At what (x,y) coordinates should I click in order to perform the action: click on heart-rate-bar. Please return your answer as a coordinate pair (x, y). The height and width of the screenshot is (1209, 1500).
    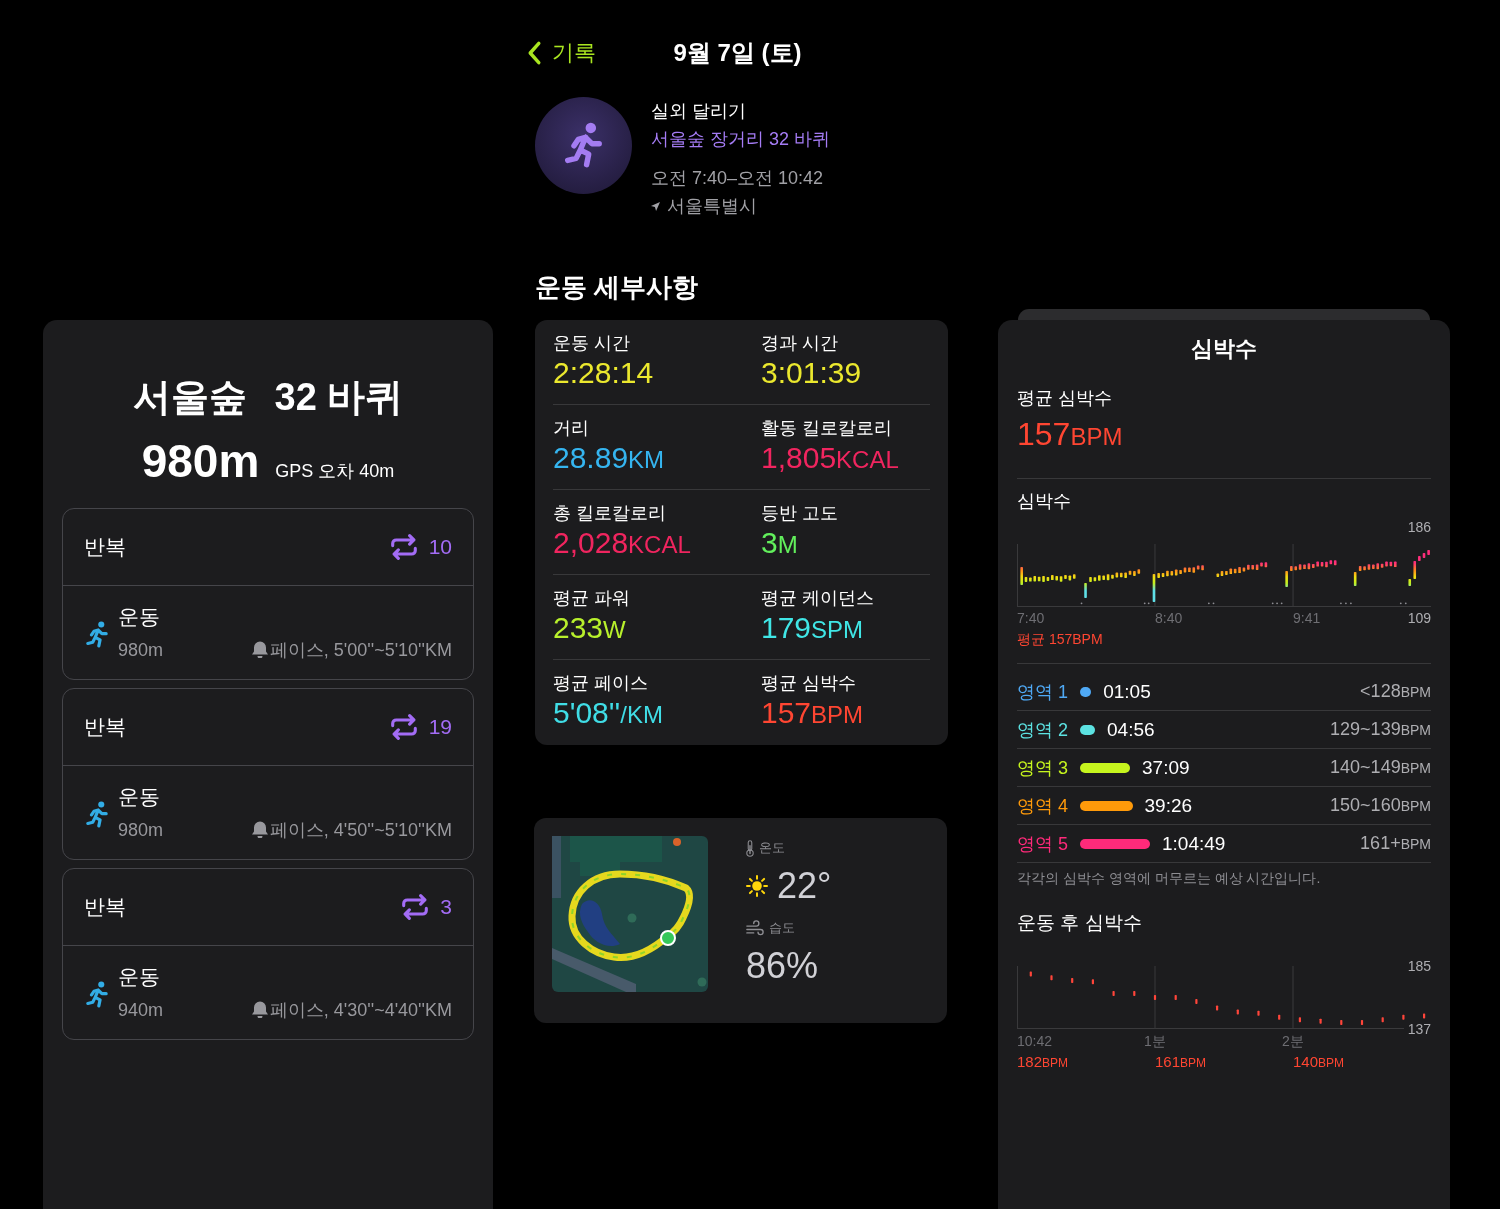
    Looking at the image, I should click on (1286, 579).